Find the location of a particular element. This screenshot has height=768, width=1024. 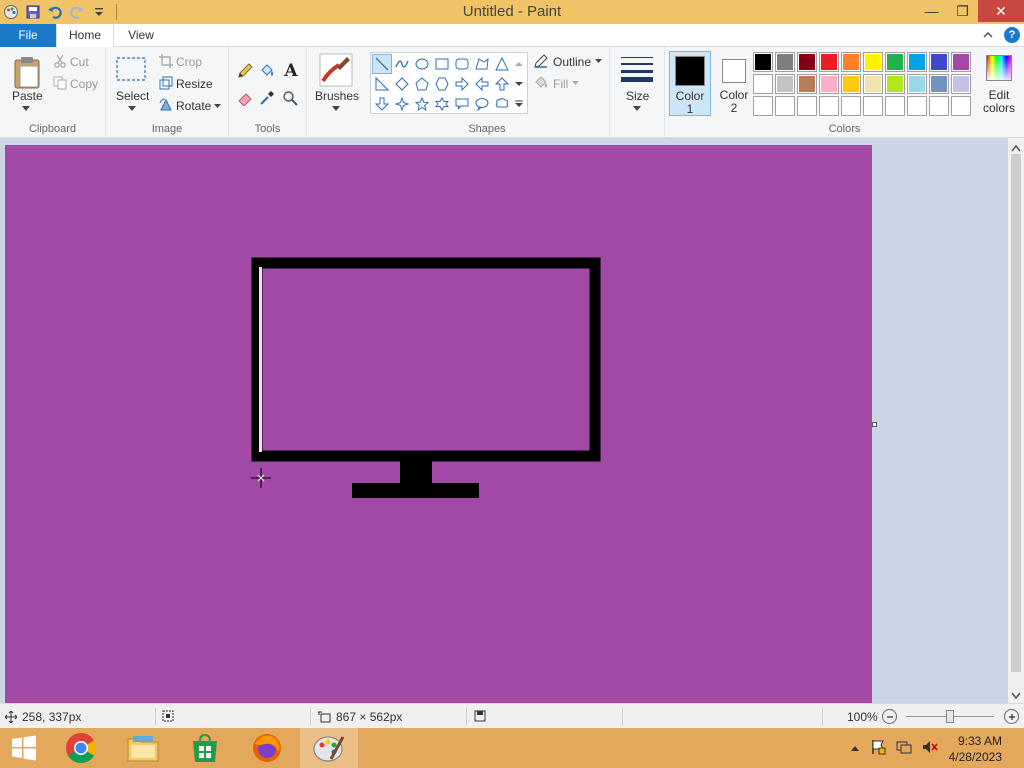

tab-home: Home is located at coordinates (85, 36).